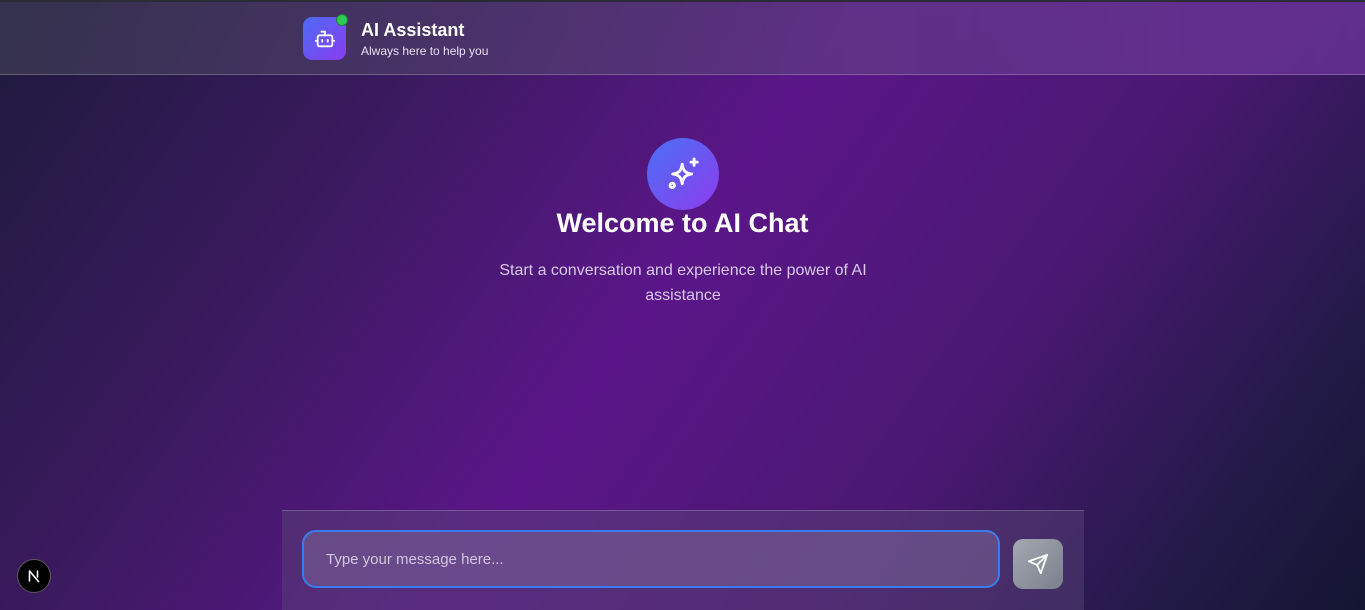 This screenshot has width=1365, height=610. Describe the element at coordinates (682, 223) in the screenshot. I see `welcome-title: Welcome to AI Chat` at that location.